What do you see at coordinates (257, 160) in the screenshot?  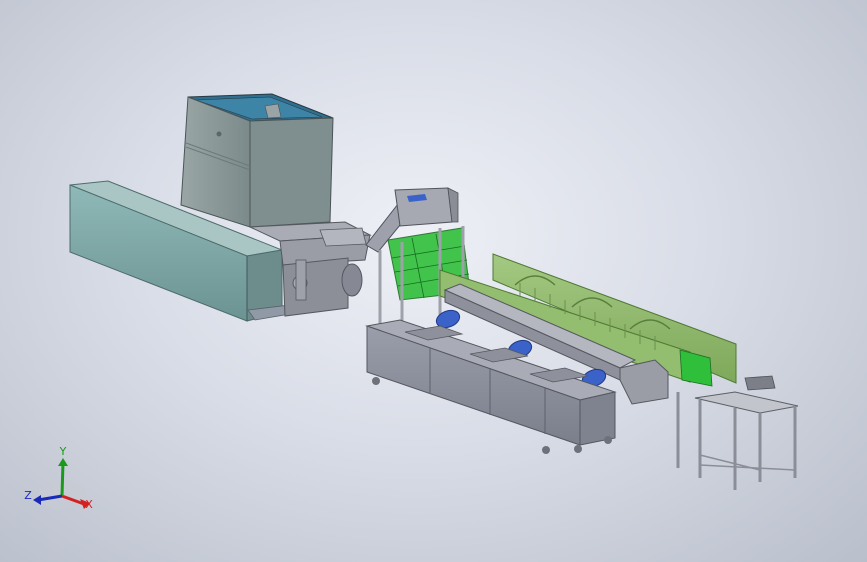 I see `feed-hopper` at bounding box center [257, 160].